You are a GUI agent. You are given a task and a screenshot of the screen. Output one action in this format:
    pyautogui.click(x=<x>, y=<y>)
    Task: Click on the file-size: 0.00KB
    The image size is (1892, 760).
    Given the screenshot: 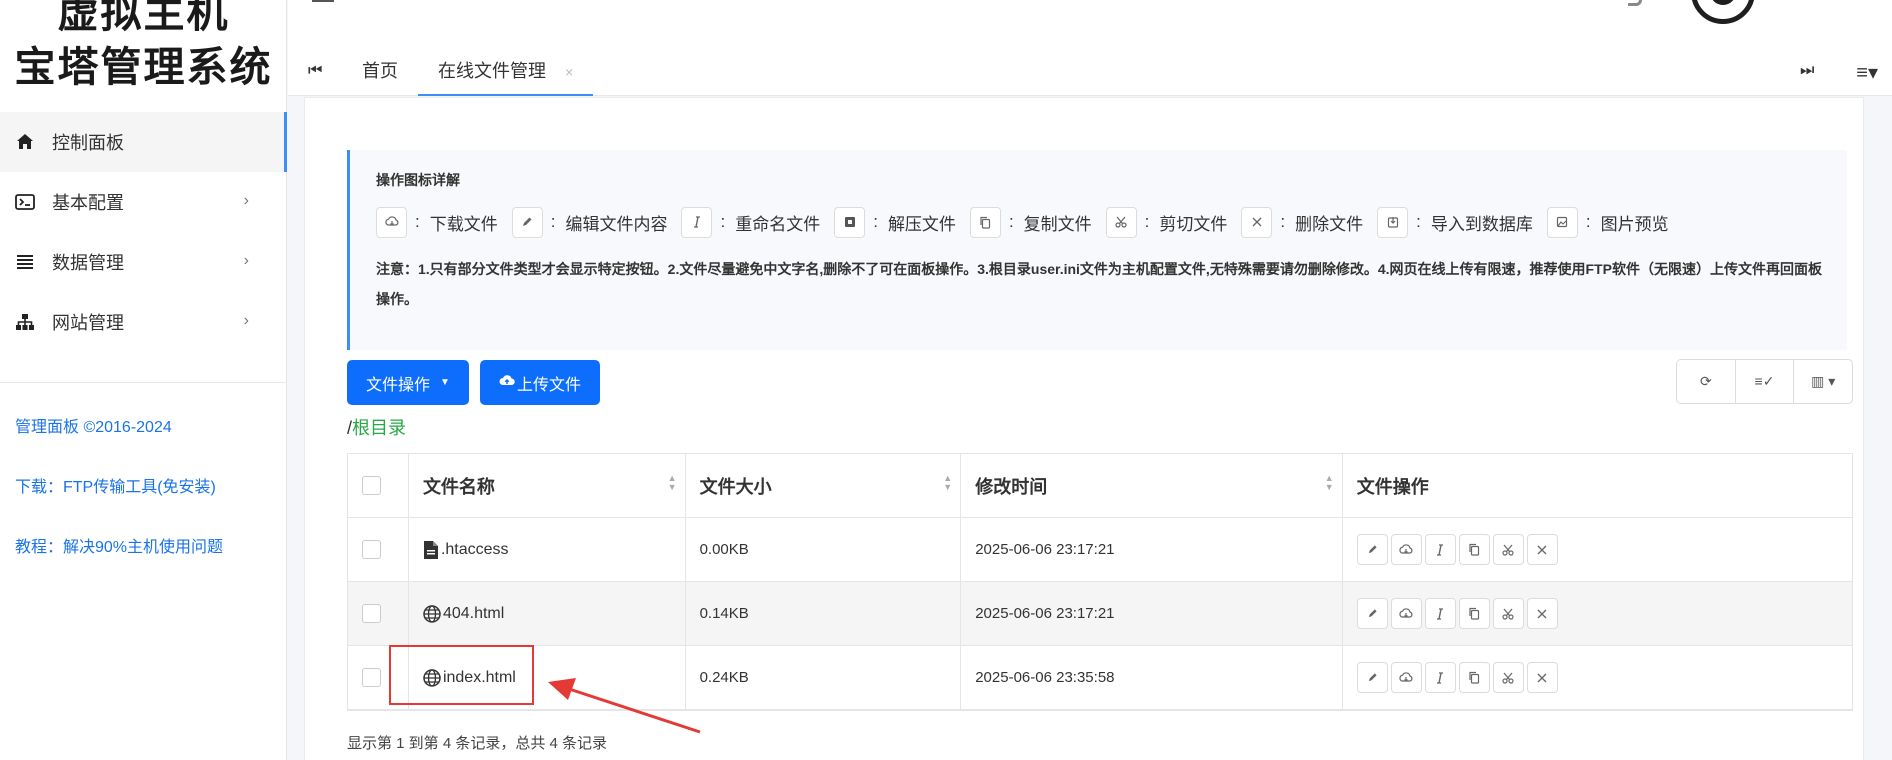 What is the action you would take?
    pyautogui.click(x=823, y=550)
    